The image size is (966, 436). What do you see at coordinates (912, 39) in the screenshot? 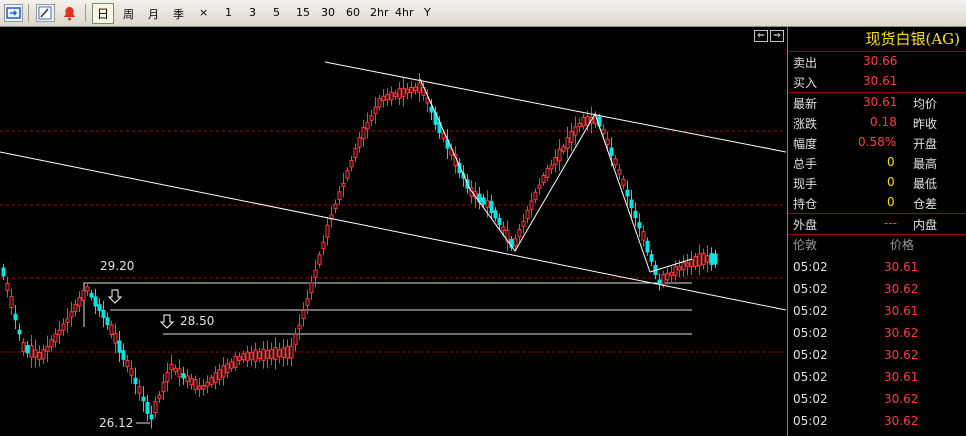
I see `instrument-title: 现货白银(AG)` at bounding box center [912, 39].